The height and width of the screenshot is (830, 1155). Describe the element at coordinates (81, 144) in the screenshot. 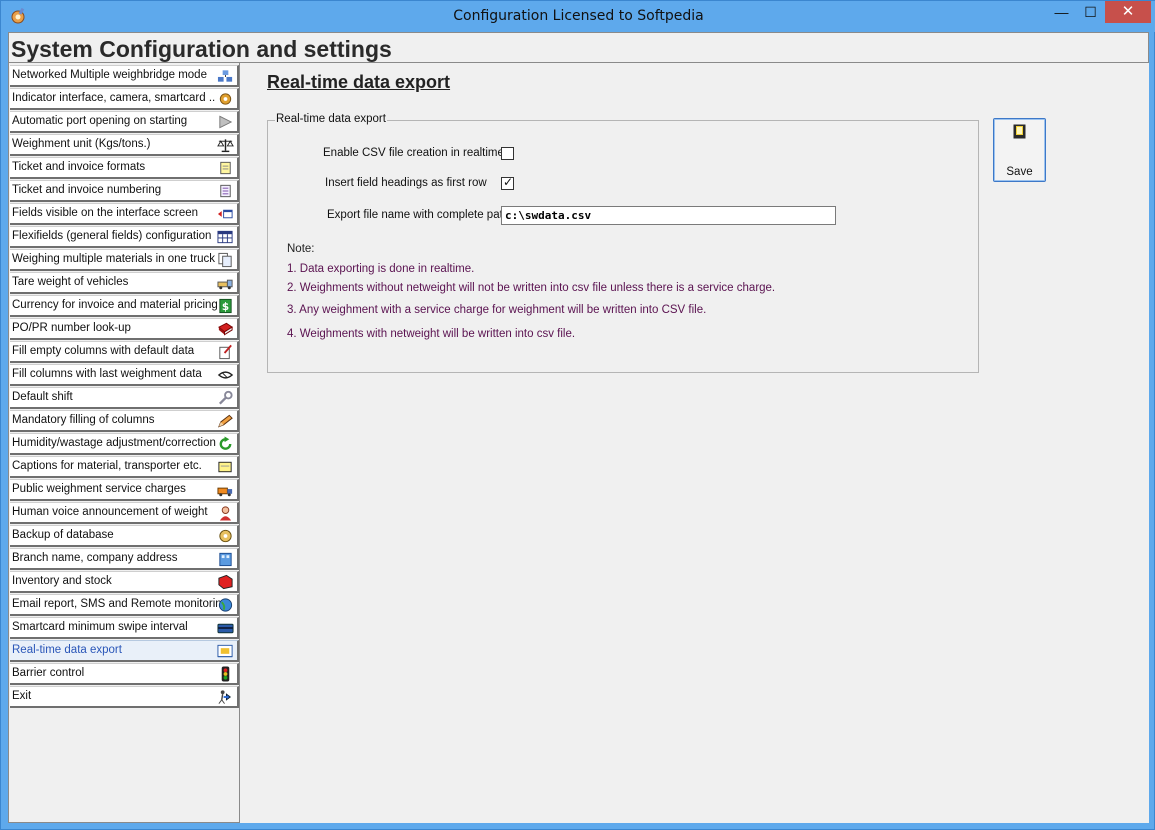

I see `sidebar-item-label: Weighment unit (Kgs/tons.)` at that location.